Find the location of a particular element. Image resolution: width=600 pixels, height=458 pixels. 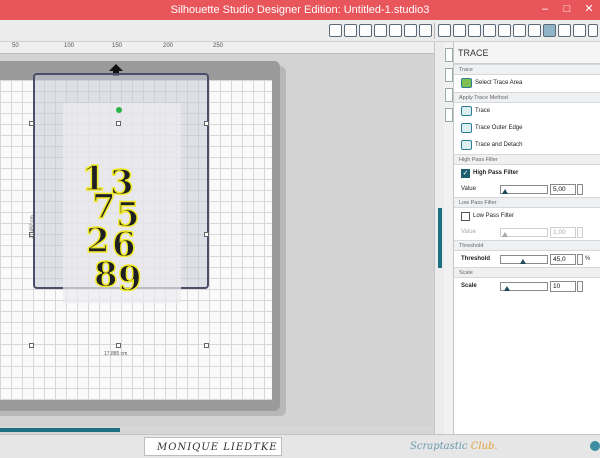

select-trace-area-button: Select Trace Area is located at coordinates (527, 83).